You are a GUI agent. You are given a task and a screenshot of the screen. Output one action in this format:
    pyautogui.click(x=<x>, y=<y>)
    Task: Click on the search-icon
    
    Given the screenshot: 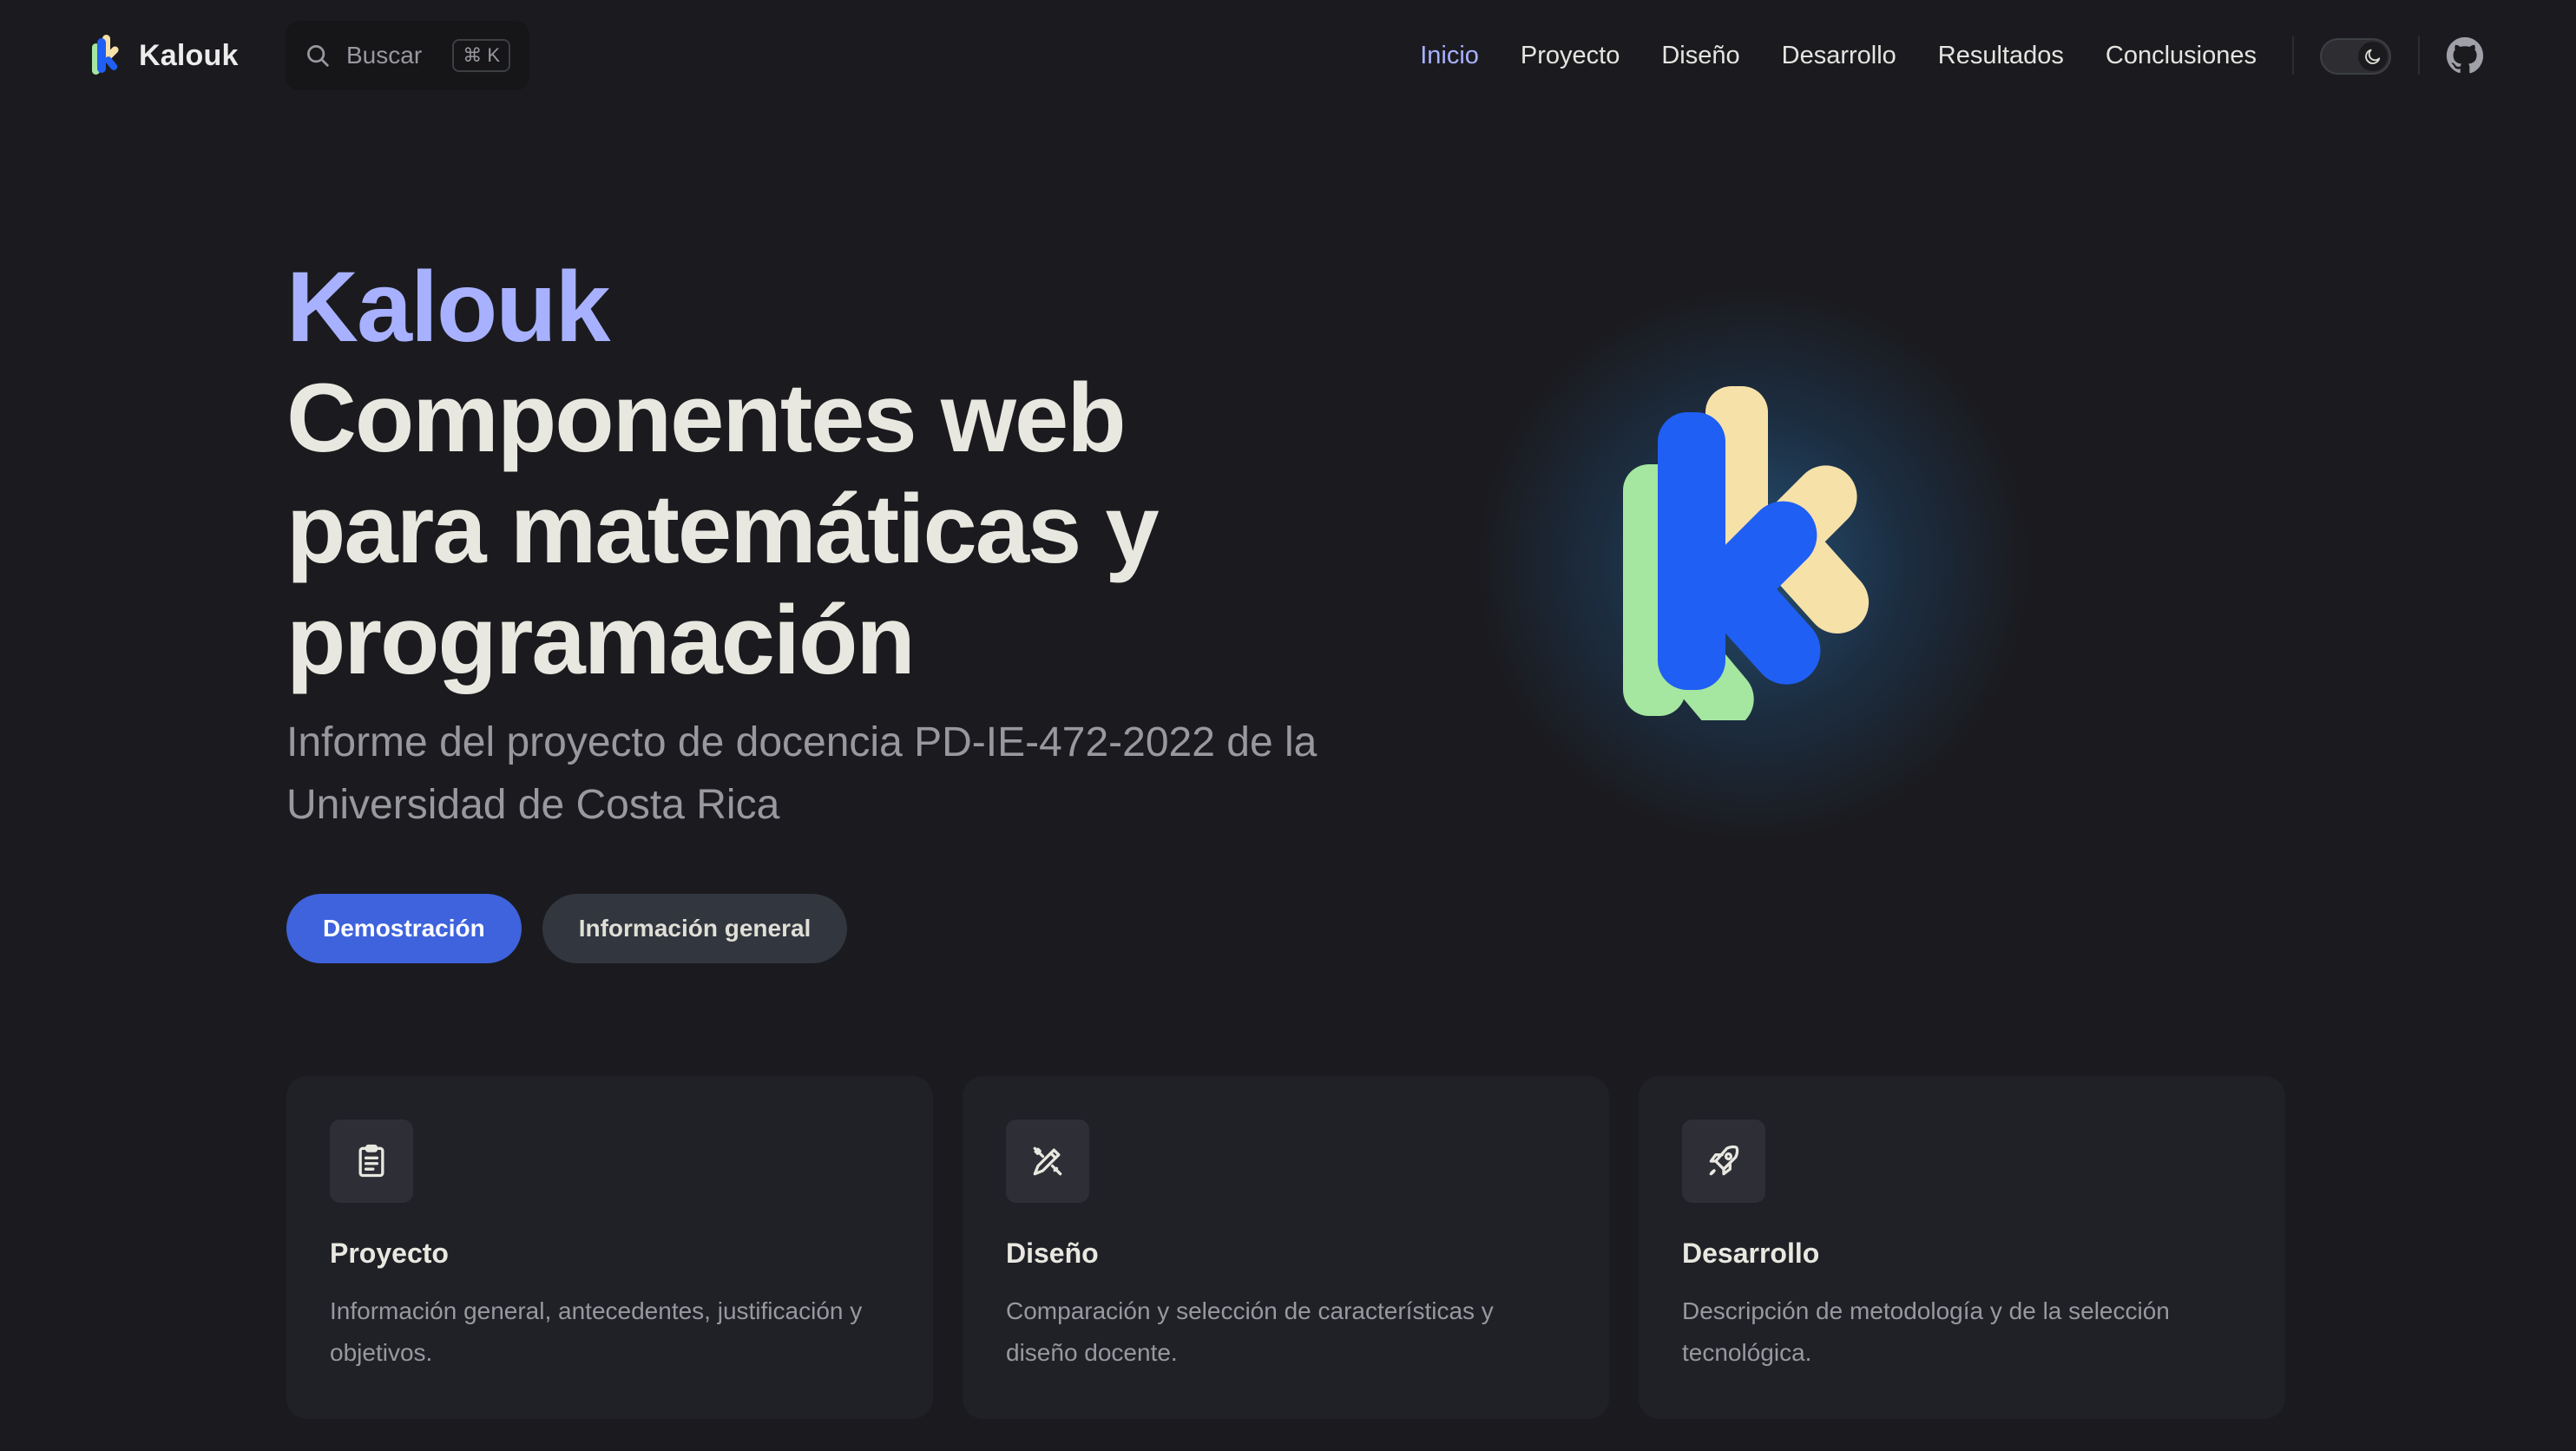 What is the action you would take?
    pyautogui.click(x=318, y=56)
    